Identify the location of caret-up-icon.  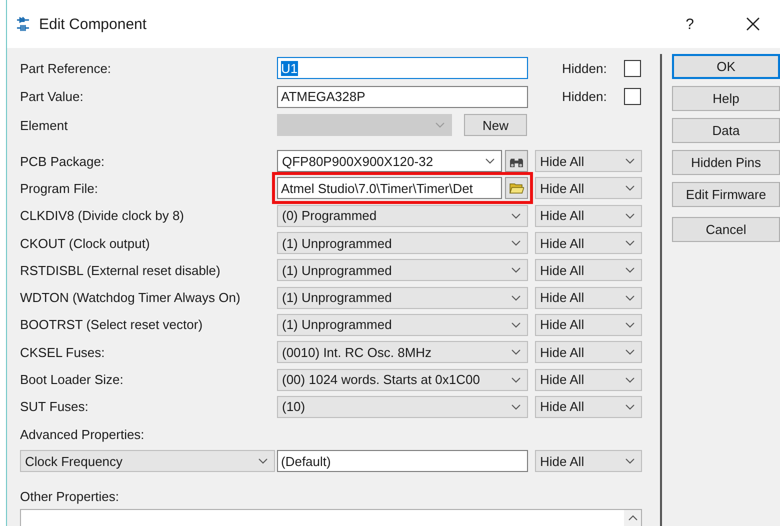
(633, 517).